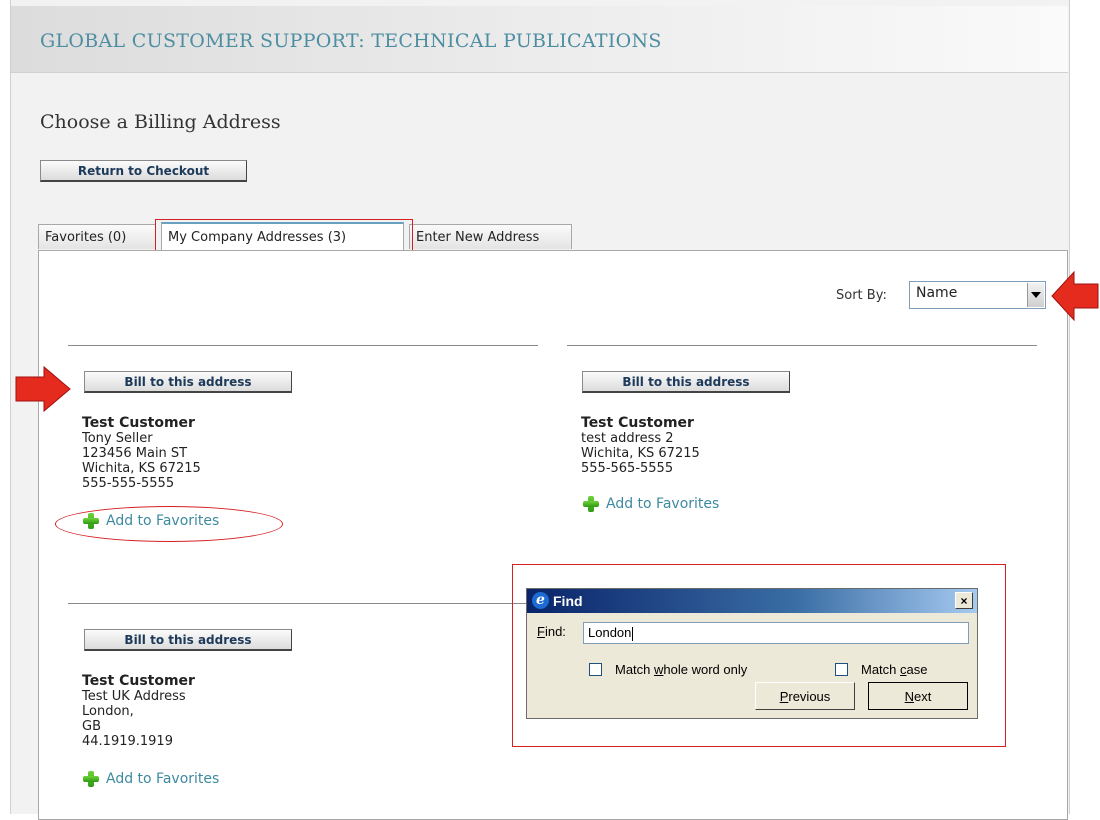 This screenshot has width=1100, height=820. Describe the element at coordinates (143, 171) in the screenshot. I see `return-to-checkout-button: Return to Checkout` at that location.